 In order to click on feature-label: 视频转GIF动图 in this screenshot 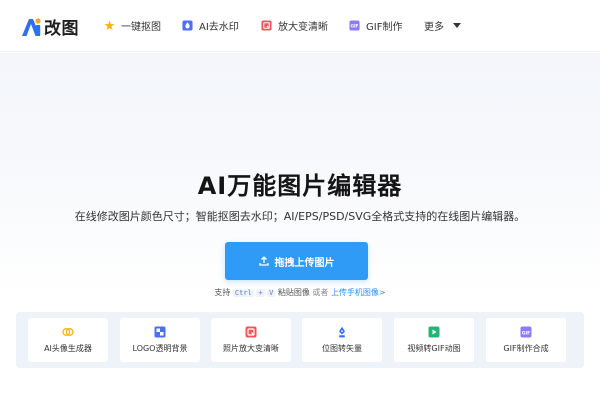, I will do `click(434, 348)`.